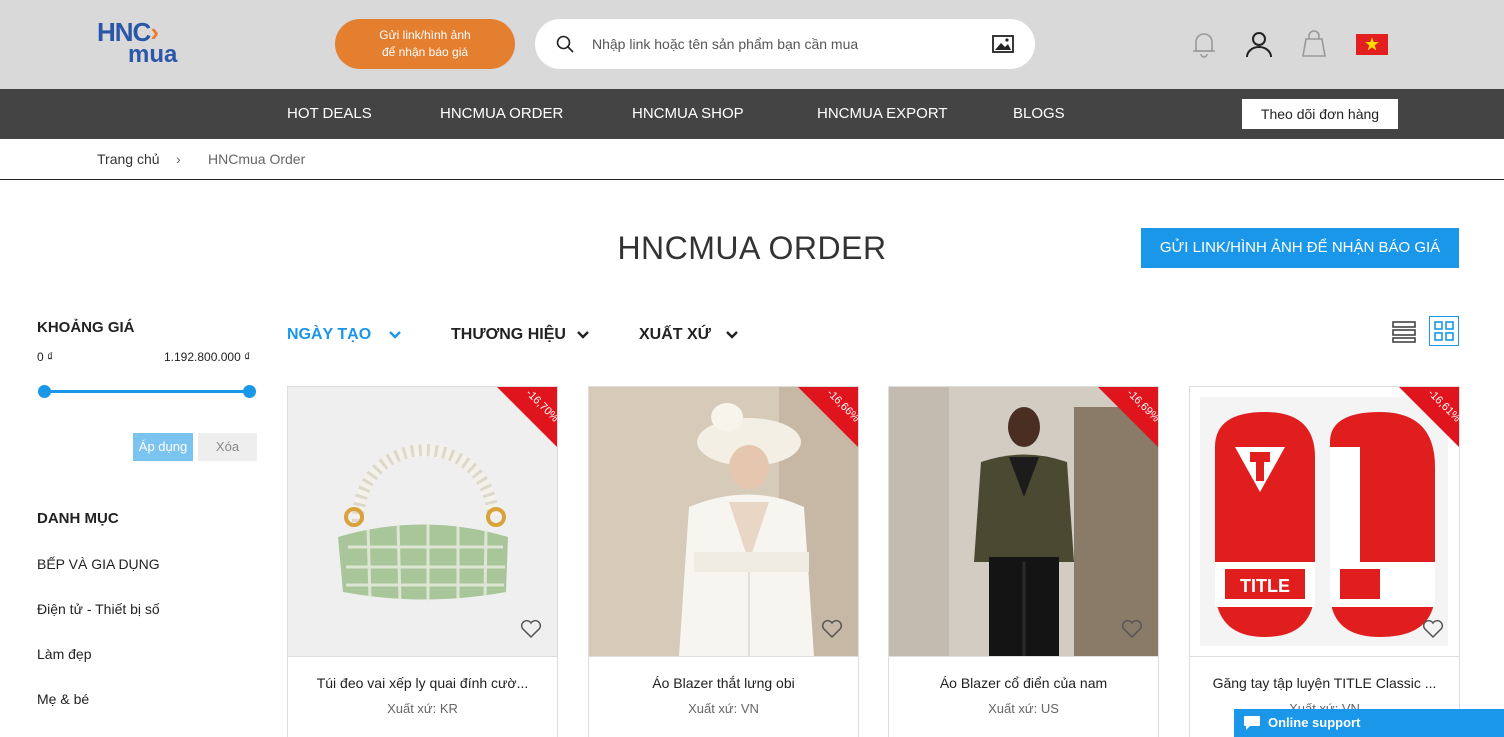 This screenshot has width=1504, height=737. Describe the element at coordinates (425, 44) in the screenshot. I see `send-link-quote-button: Gửi link/hình ảnh để nhận báo giá` at that location.